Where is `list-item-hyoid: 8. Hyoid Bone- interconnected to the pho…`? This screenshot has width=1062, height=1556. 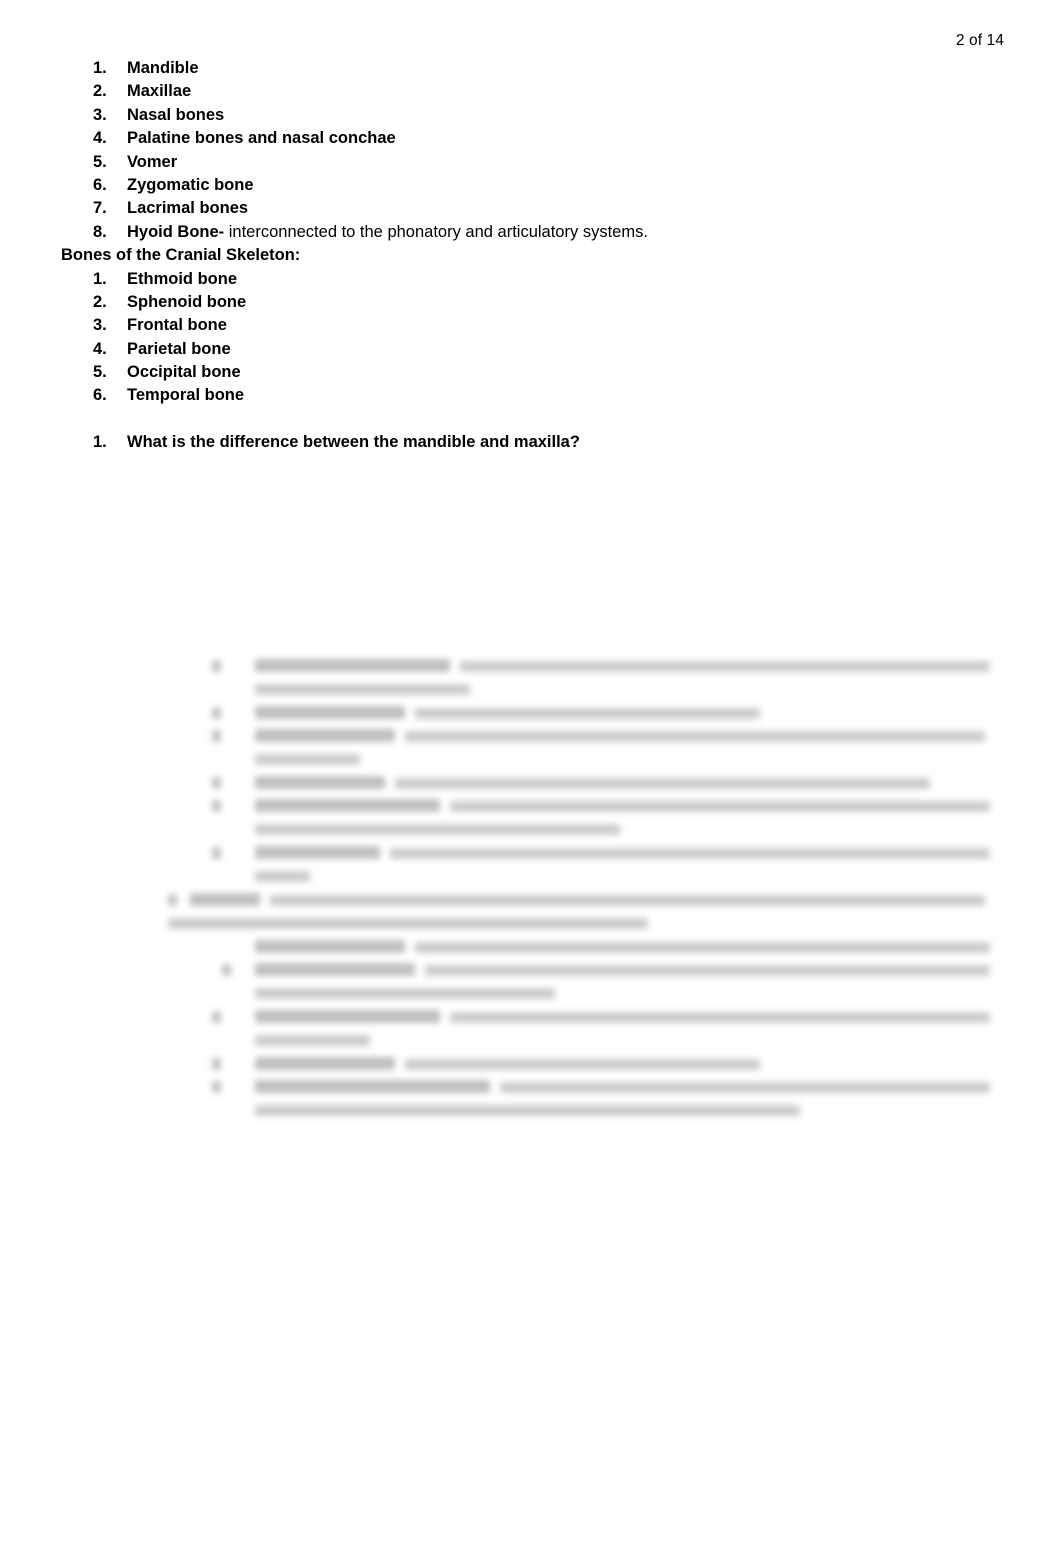 list-item-hyoid: 8. Hyoid Bone- interconnected to the pho… is located at coordinates (531, 232).